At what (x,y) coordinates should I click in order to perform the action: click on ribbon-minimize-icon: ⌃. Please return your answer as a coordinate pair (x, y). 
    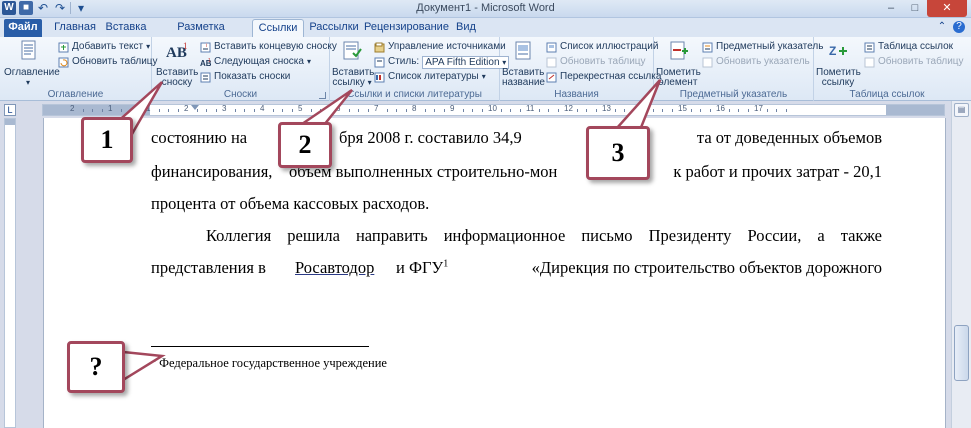
    Looking at the image, I should click on (942, 27).